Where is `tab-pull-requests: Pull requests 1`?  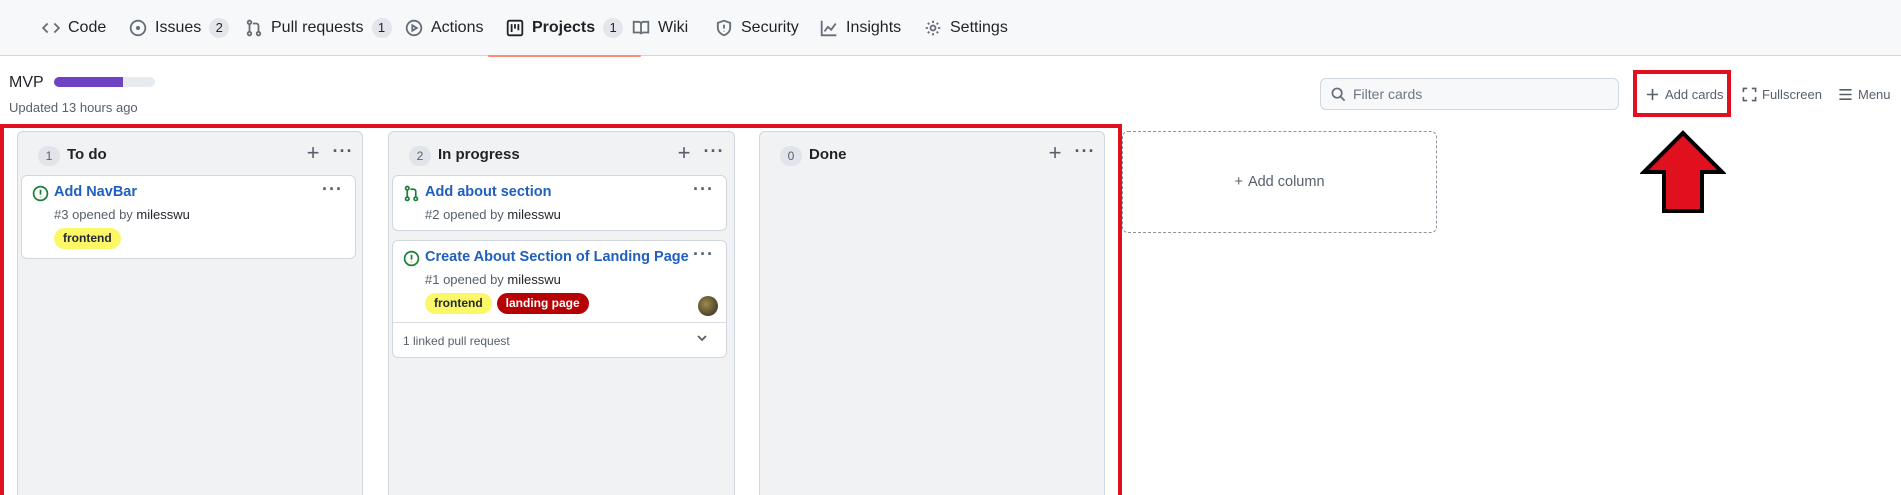 tab-pull-requests: Pull requests 1 is located at coordinates (318, 28).